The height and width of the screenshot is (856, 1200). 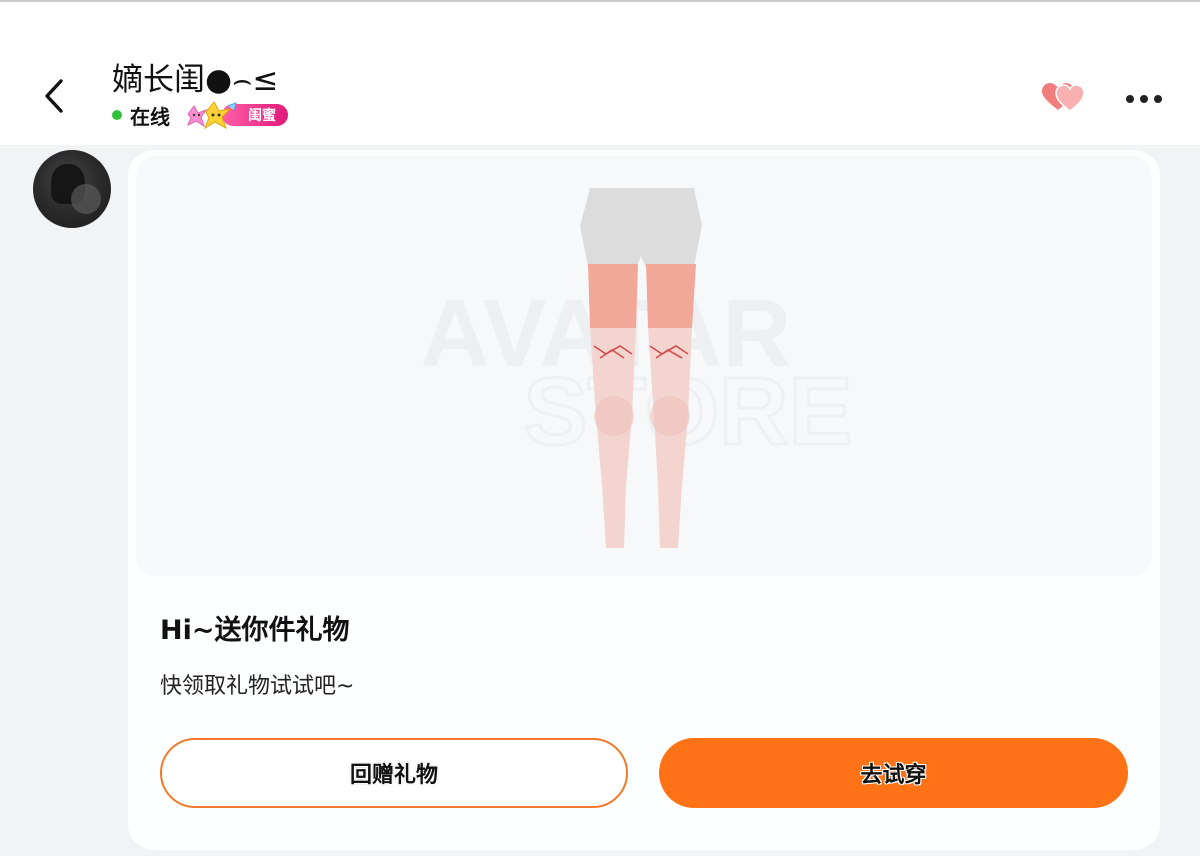 What do you see at coordinates (212, 115) in the screenshot?
I see `star-friends-icon` at bounding box center [212, 115].